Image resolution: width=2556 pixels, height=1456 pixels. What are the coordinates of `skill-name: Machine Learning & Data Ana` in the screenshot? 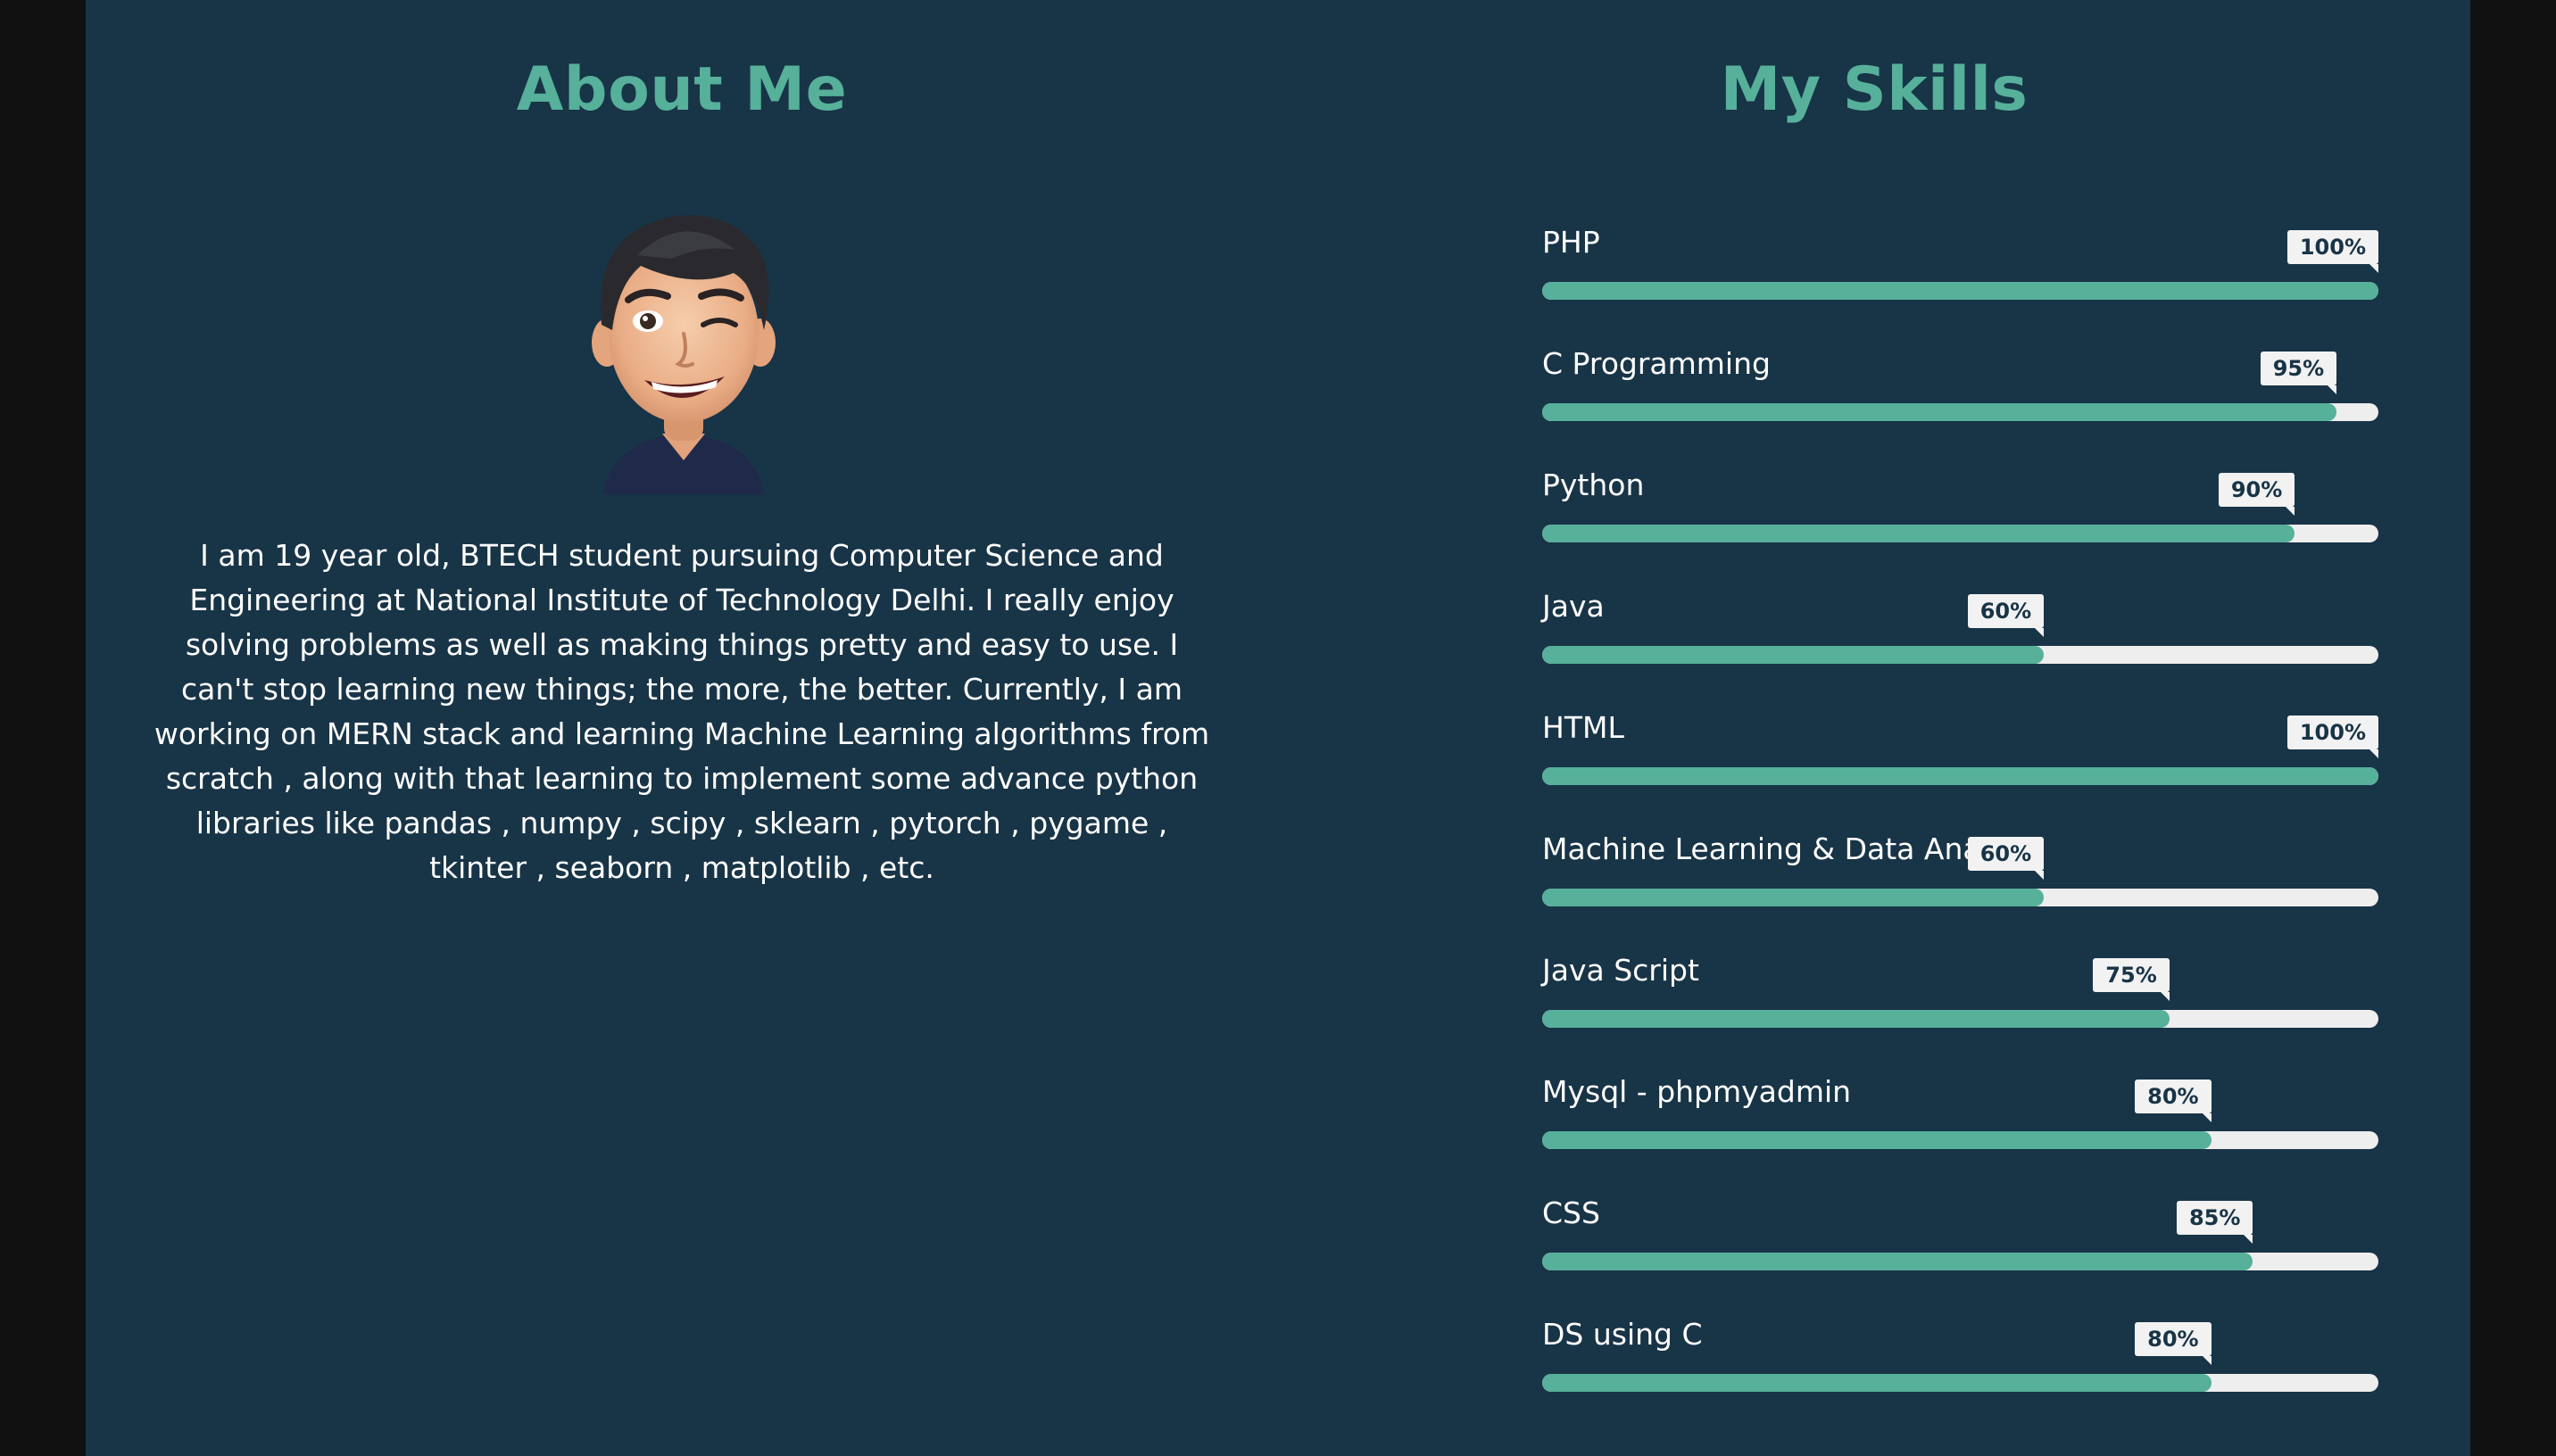 It's located at (1761, 849).